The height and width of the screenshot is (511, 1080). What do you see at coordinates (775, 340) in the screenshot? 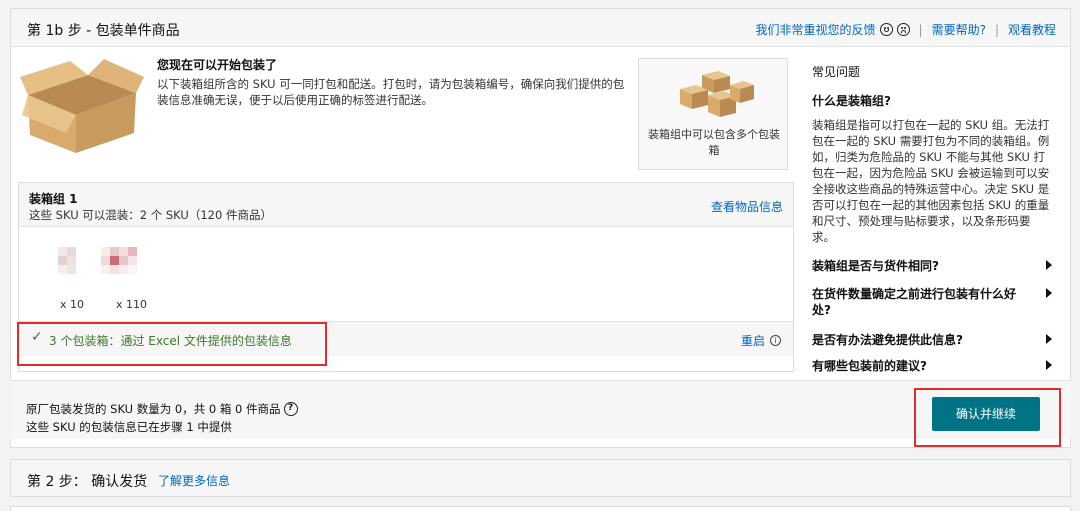
I see `info-icon: i` at bounding box center [775, 340].